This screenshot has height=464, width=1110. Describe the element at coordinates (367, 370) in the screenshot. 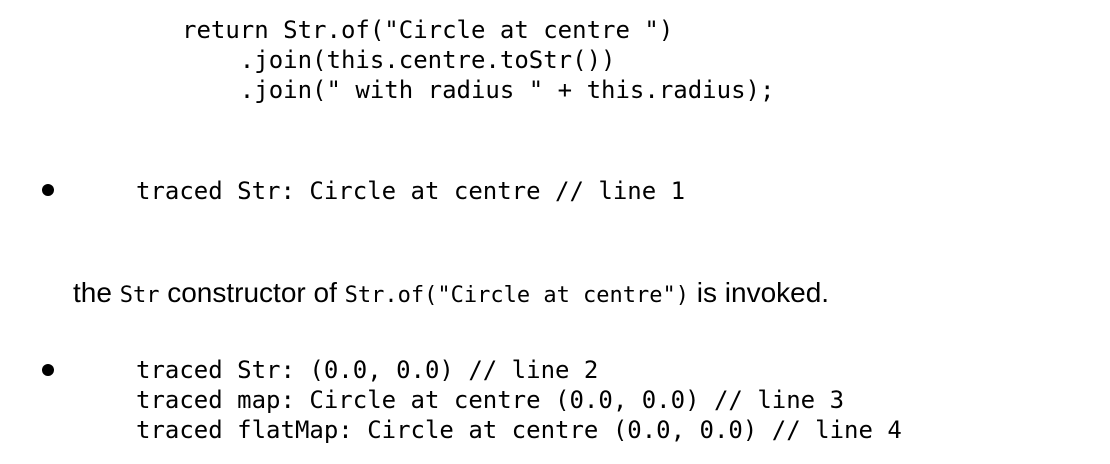

I see `trace-line: traced Str: (0.0, 0.0) // line 2` at that location.